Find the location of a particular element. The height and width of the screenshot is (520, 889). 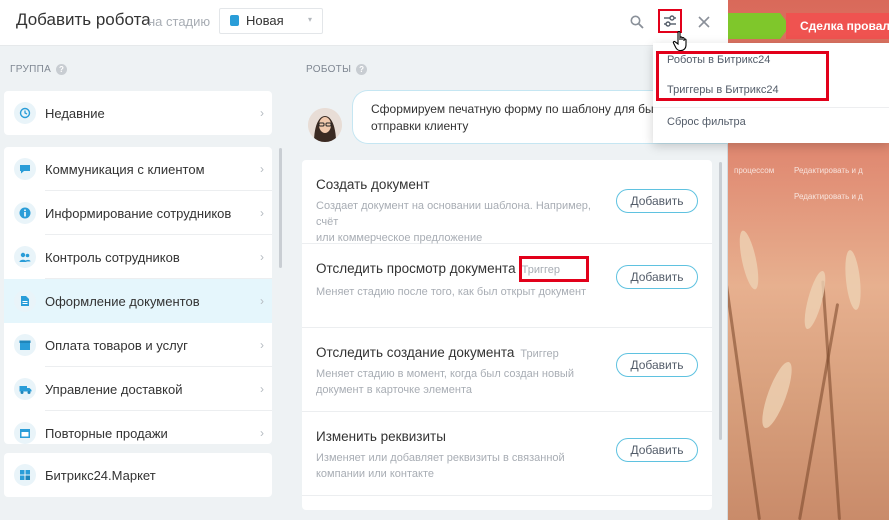

box-icon is located at coordinates (25, 345).